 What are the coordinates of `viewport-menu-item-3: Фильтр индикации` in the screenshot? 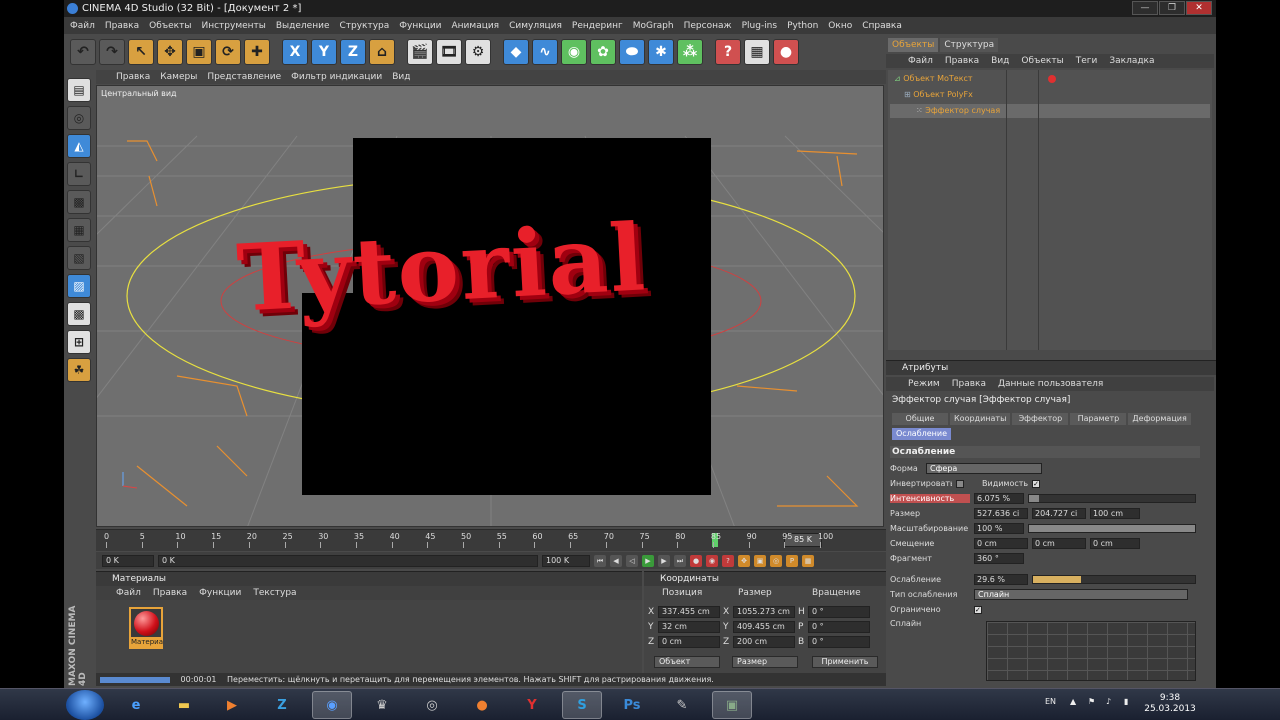 It's located at (336, 77).